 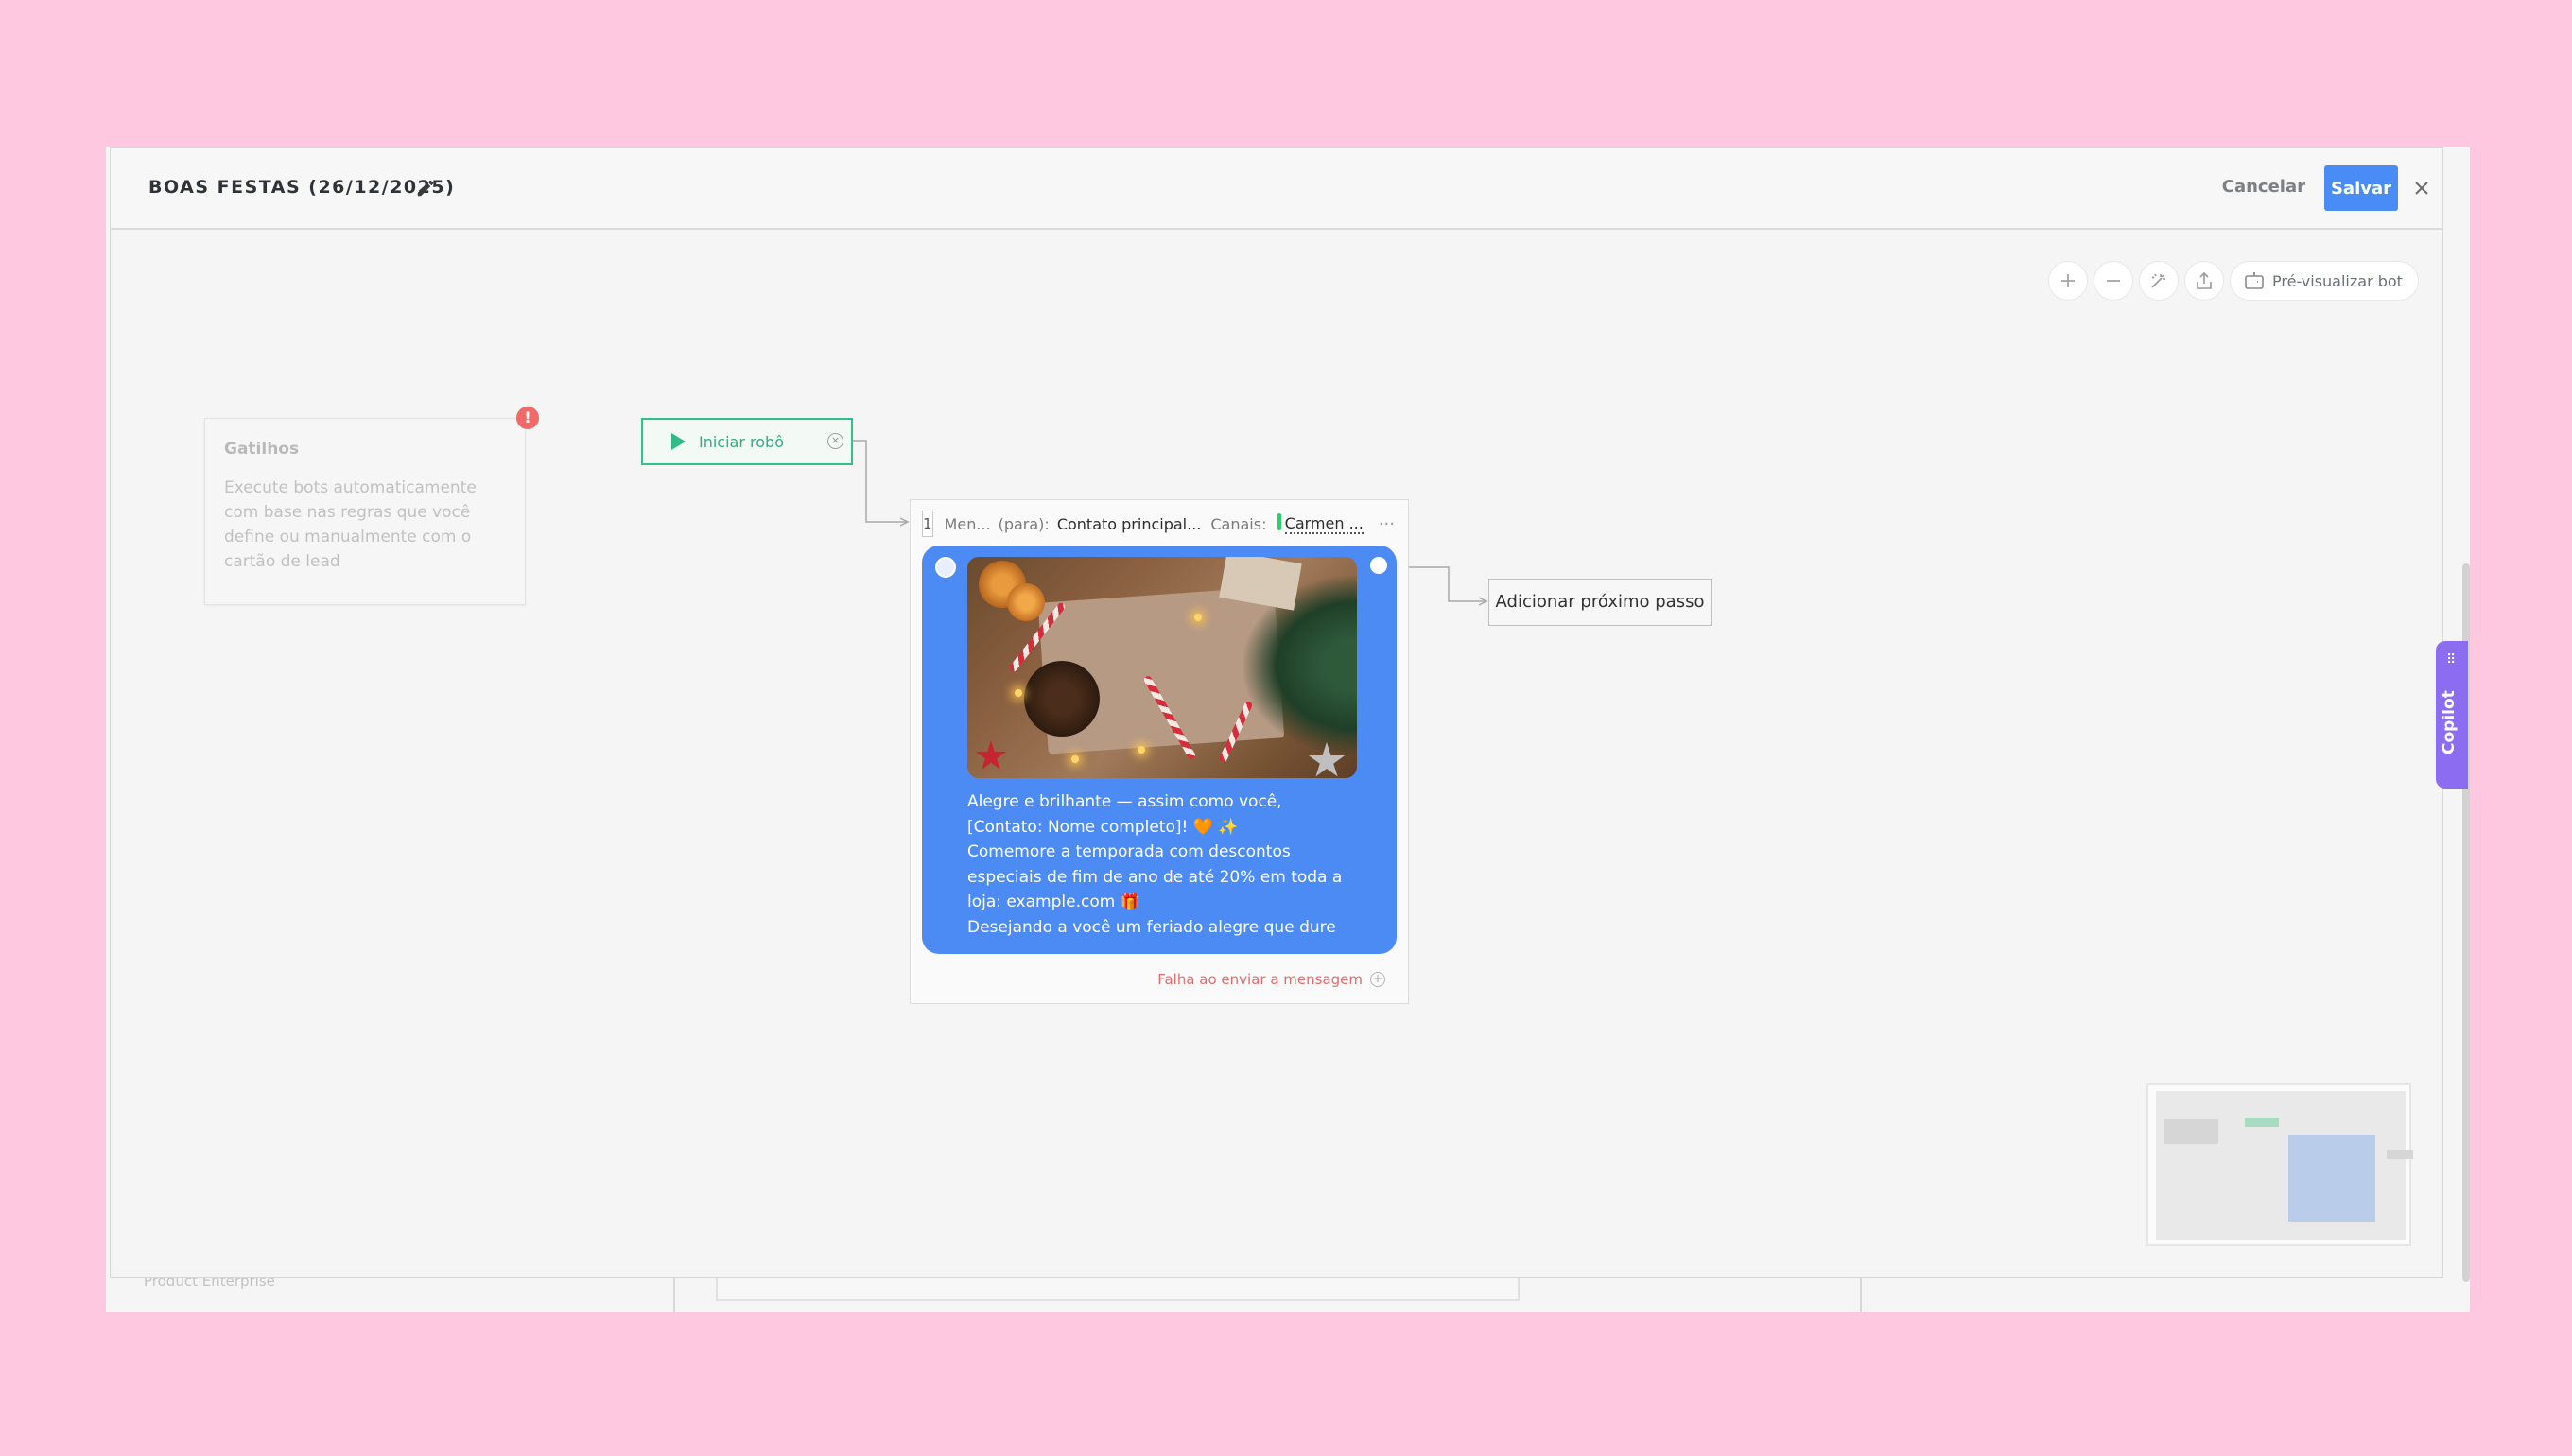 I want to click on bot-icon, so click(x=2254, y=280).